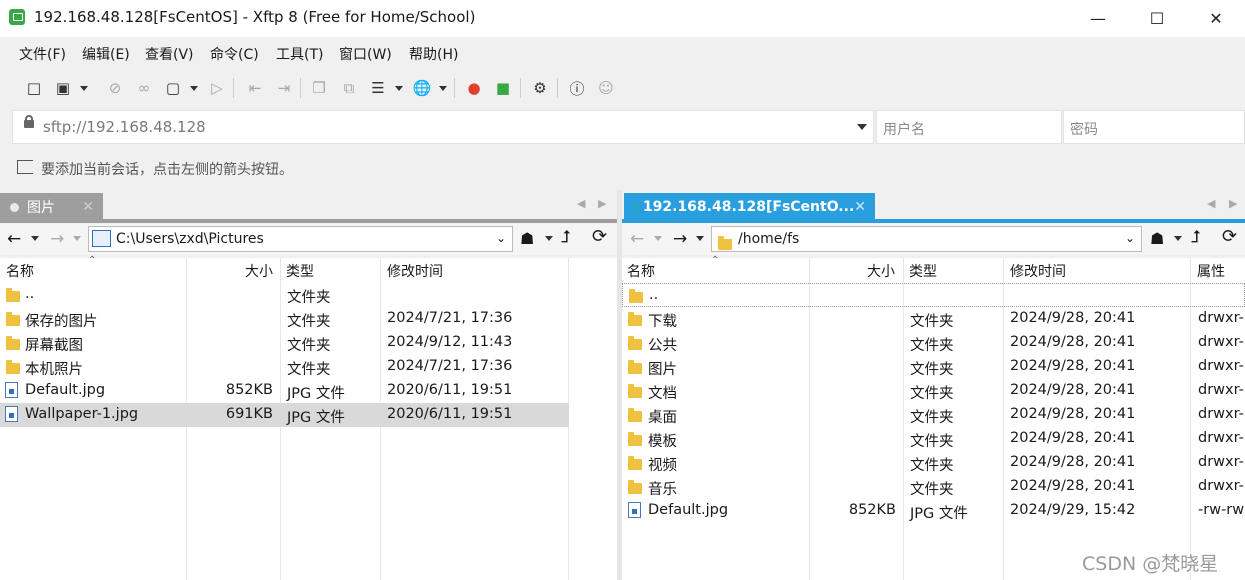 The height and width of the screenshot is (580, 1245). Describe the element at coordinates (173, 88) in the screenshot. I see `new-window-icon: ▢` at that location.